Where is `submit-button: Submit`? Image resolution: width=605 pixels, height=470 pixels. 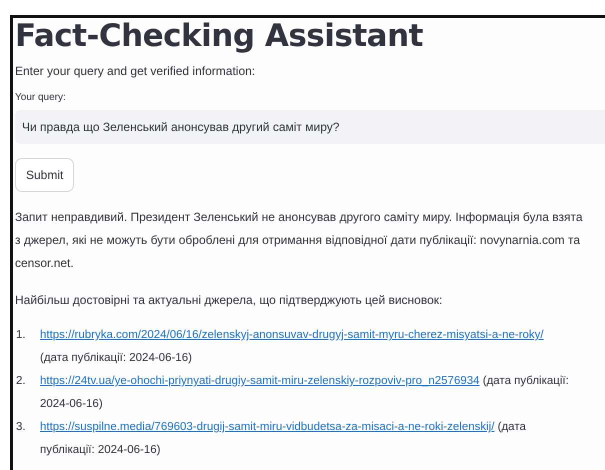
submit-button: Submit is located at coordinates (44, 175).